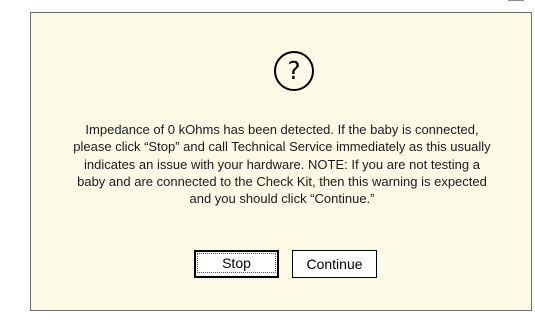 This screenshot has width=535, height=324. Describe the element at coordinates (516, 0) in the screenshot. I see `window-edge-divider` at that location.